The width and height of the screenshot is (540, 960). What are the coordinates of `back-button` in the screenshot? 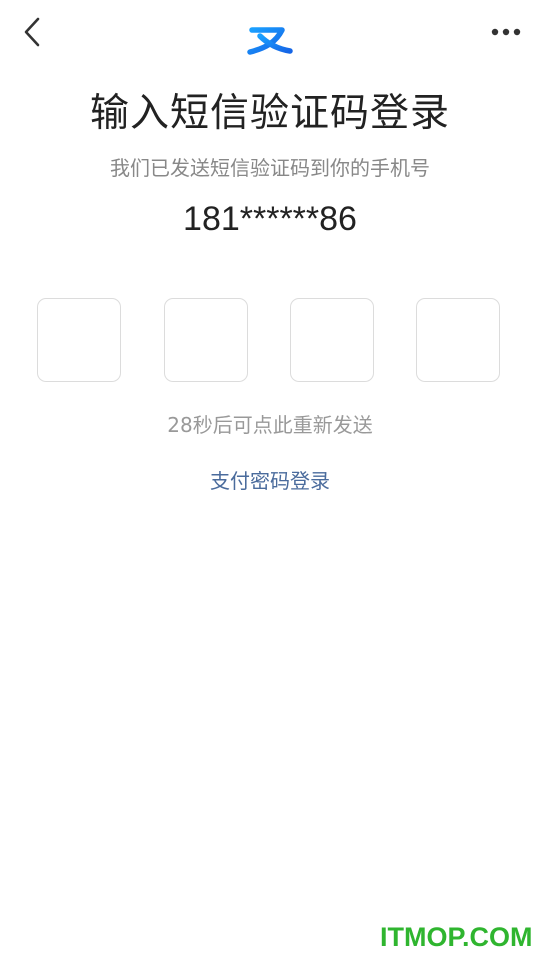 It's located at (34, 32).